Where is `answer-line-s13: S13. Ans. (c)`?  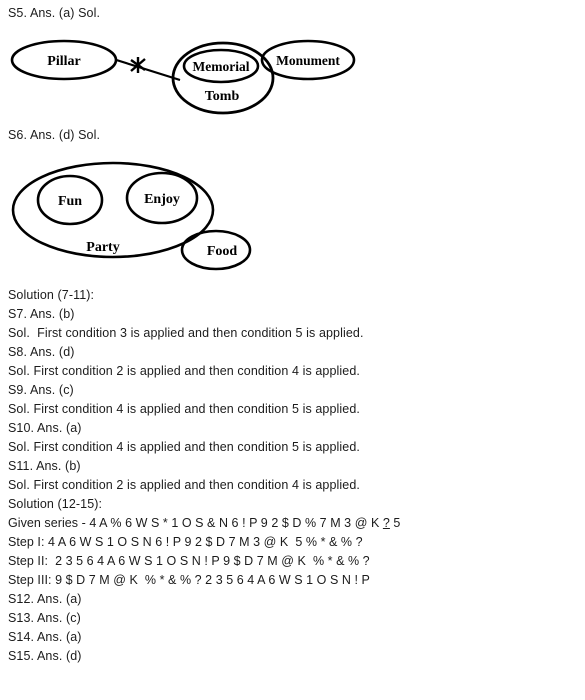 answer-line-s13: S13. Ans. (c) is located at coordinates (44, 618).